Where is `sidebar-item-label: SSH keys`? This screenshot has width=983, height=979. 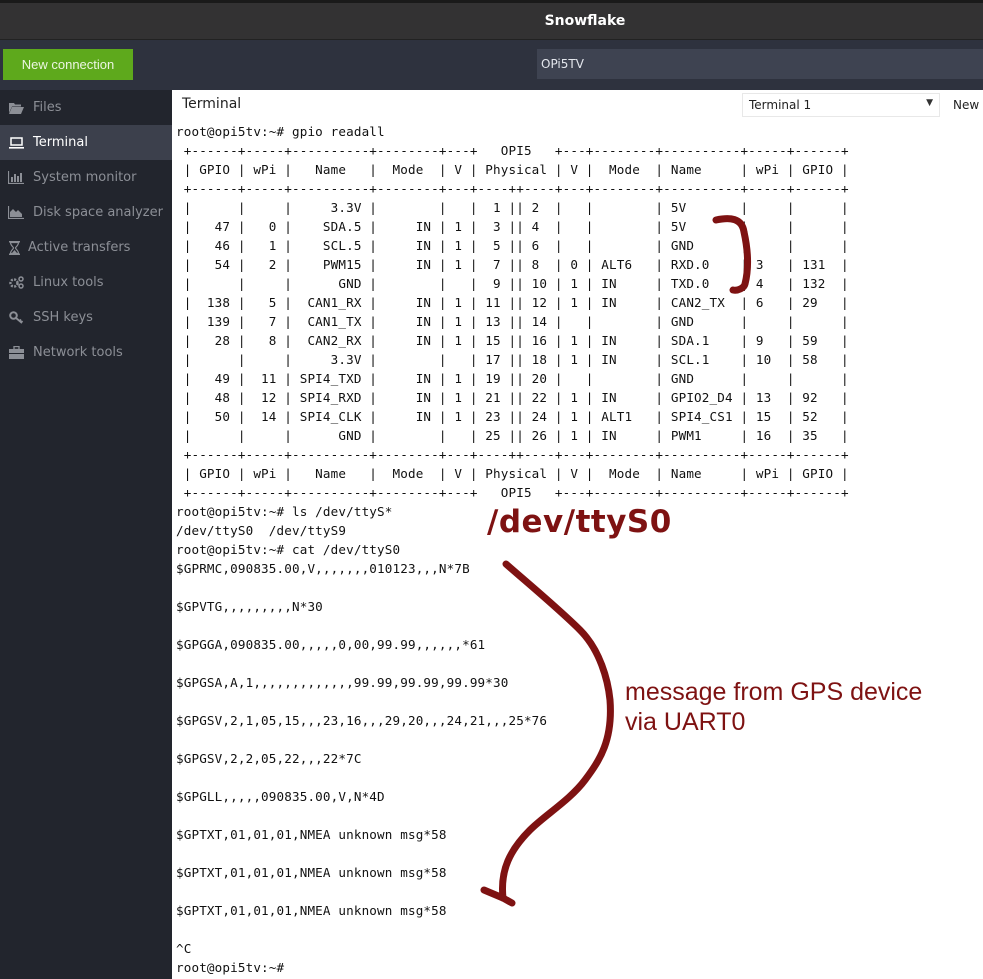
sidebar-item-label: SSH keys is located at coordinates (63, 317).